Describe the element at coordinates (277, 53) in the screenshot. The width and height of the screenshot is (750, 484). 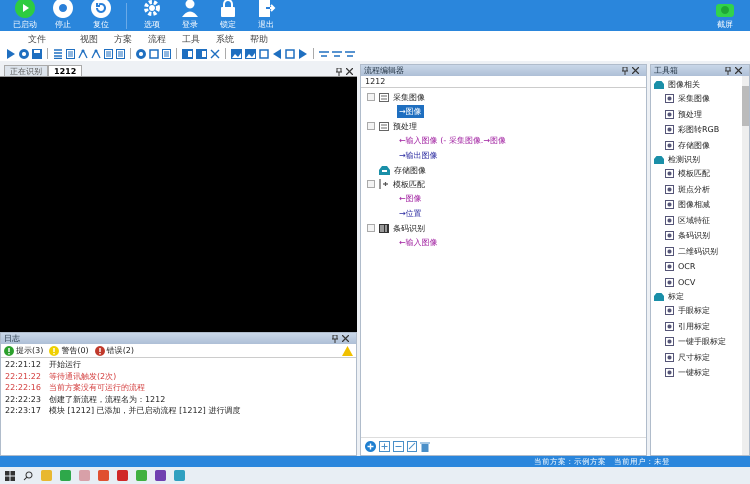
I see `back-icon` at that location.